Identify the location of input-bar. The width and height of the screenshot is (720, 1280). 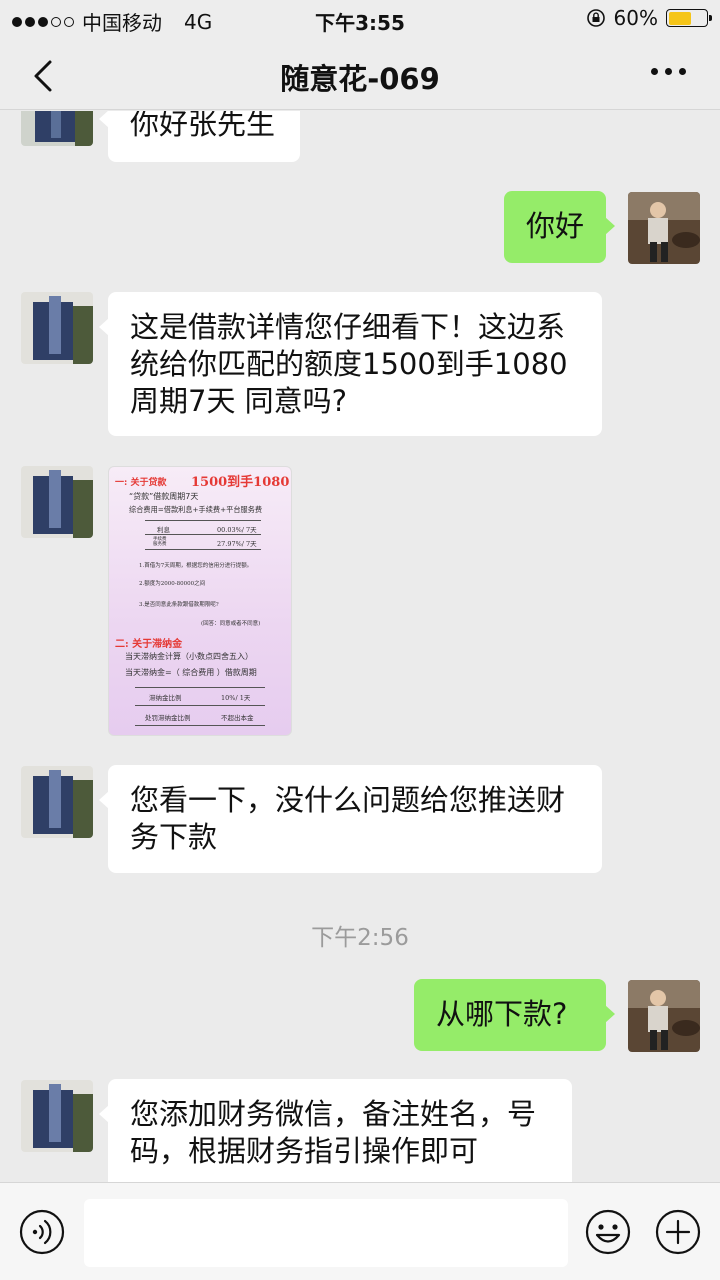
(360, 1231).